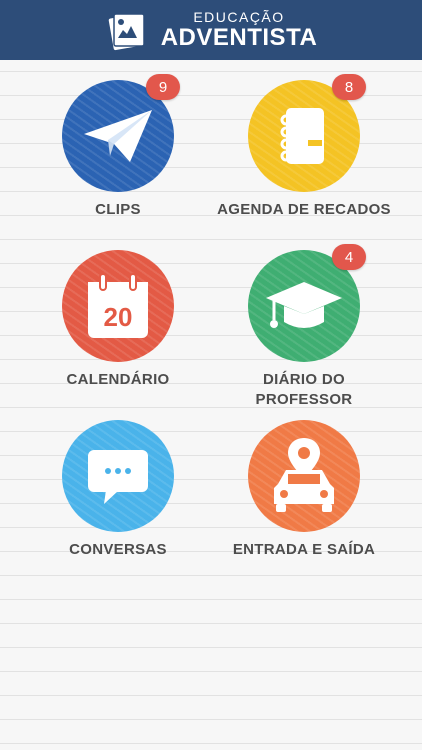  Describe the element at coordinates (304, 305) in the screenshot. I see `graduation-cap-icon` at that location.